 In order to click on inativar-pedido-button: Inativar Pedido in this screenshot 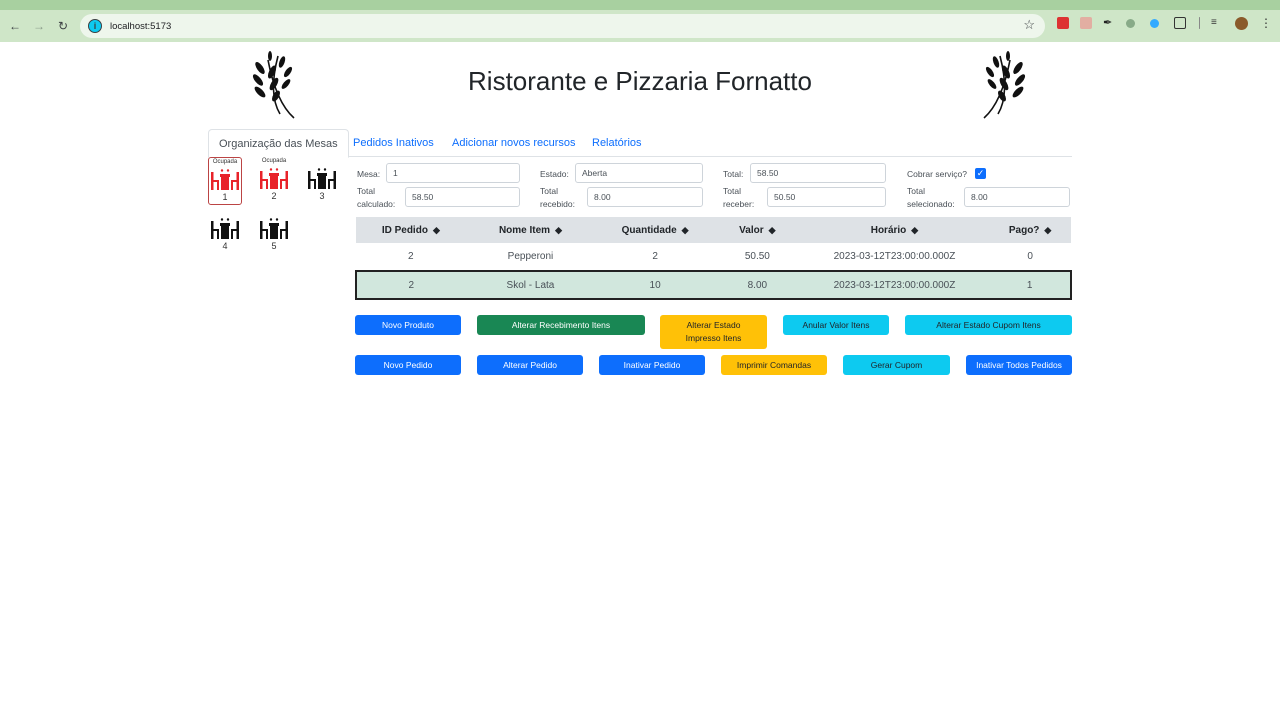, I will do `click(652, 365)`.